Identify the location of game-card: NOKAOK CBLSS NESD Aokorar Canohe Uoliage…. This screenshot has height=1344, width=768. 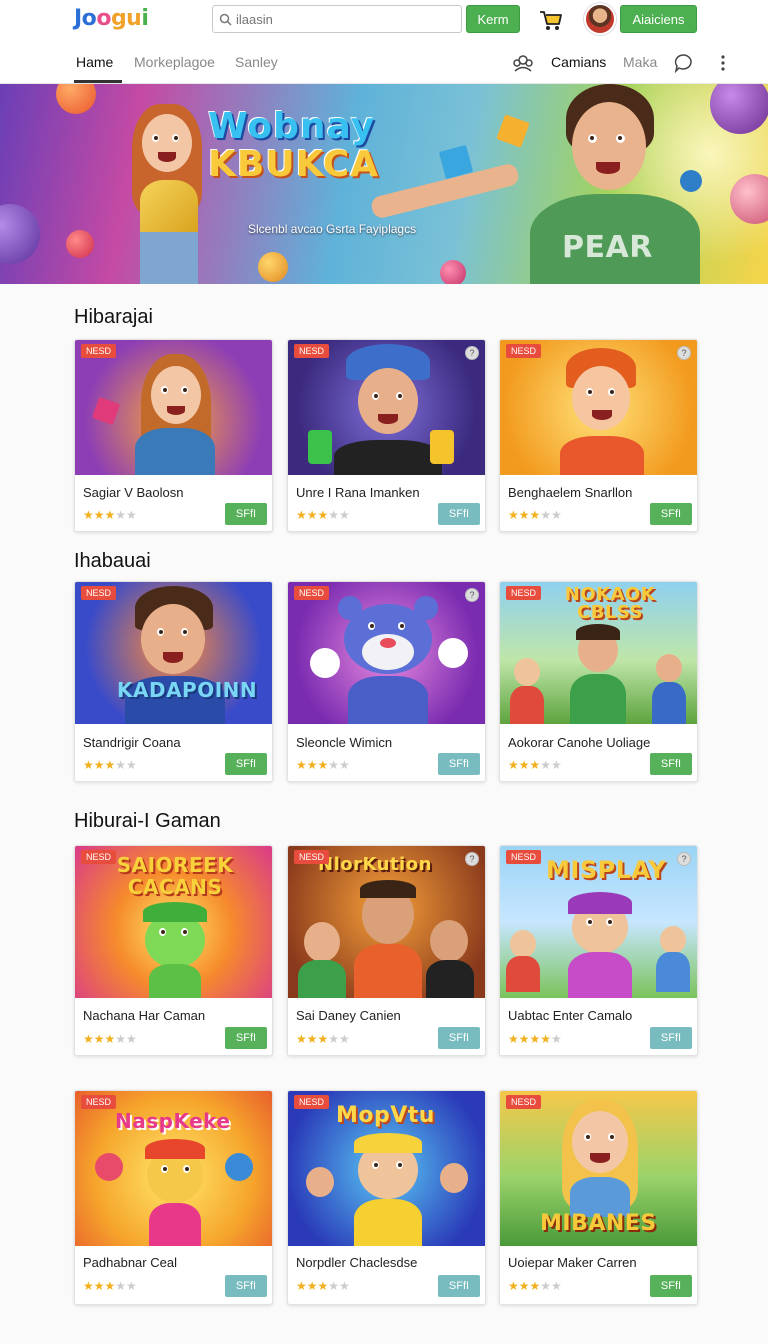
(598, 681).